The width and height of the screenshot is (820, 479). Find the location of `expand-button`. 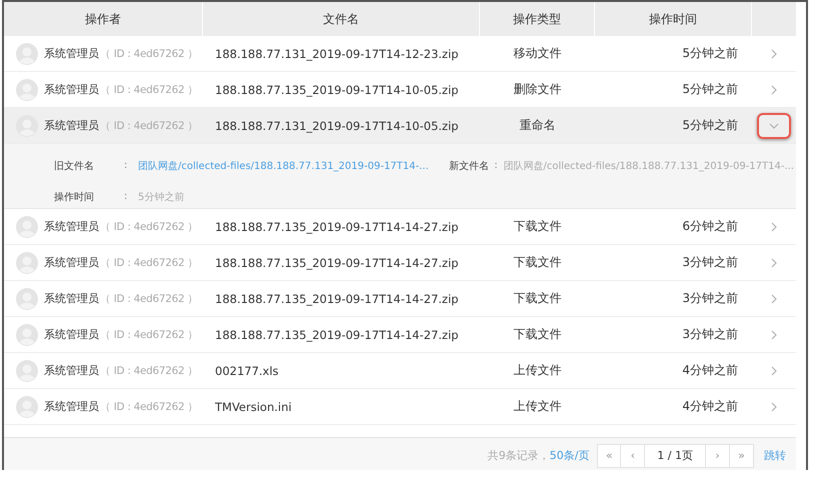

expand-button is located at coordinates (774, 125).